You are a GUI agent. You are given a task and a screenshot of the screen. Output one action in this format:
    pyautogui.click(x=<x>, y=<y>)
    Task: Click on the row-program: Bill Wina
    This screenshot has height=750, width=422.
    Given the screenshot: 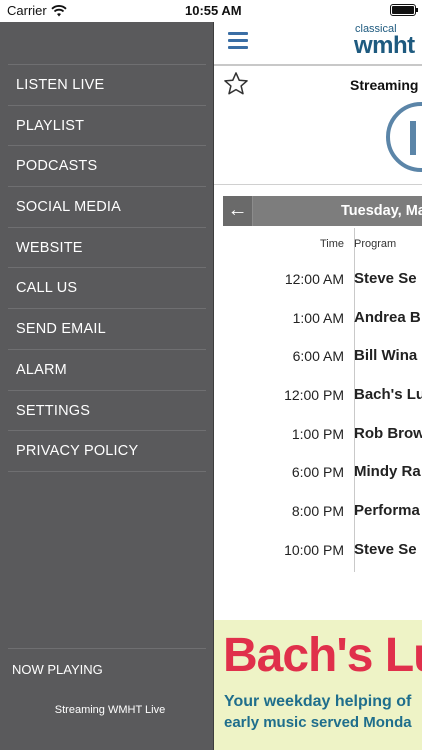 What is the action you would take?
    pyautogui.click(x=386, y=356)
    